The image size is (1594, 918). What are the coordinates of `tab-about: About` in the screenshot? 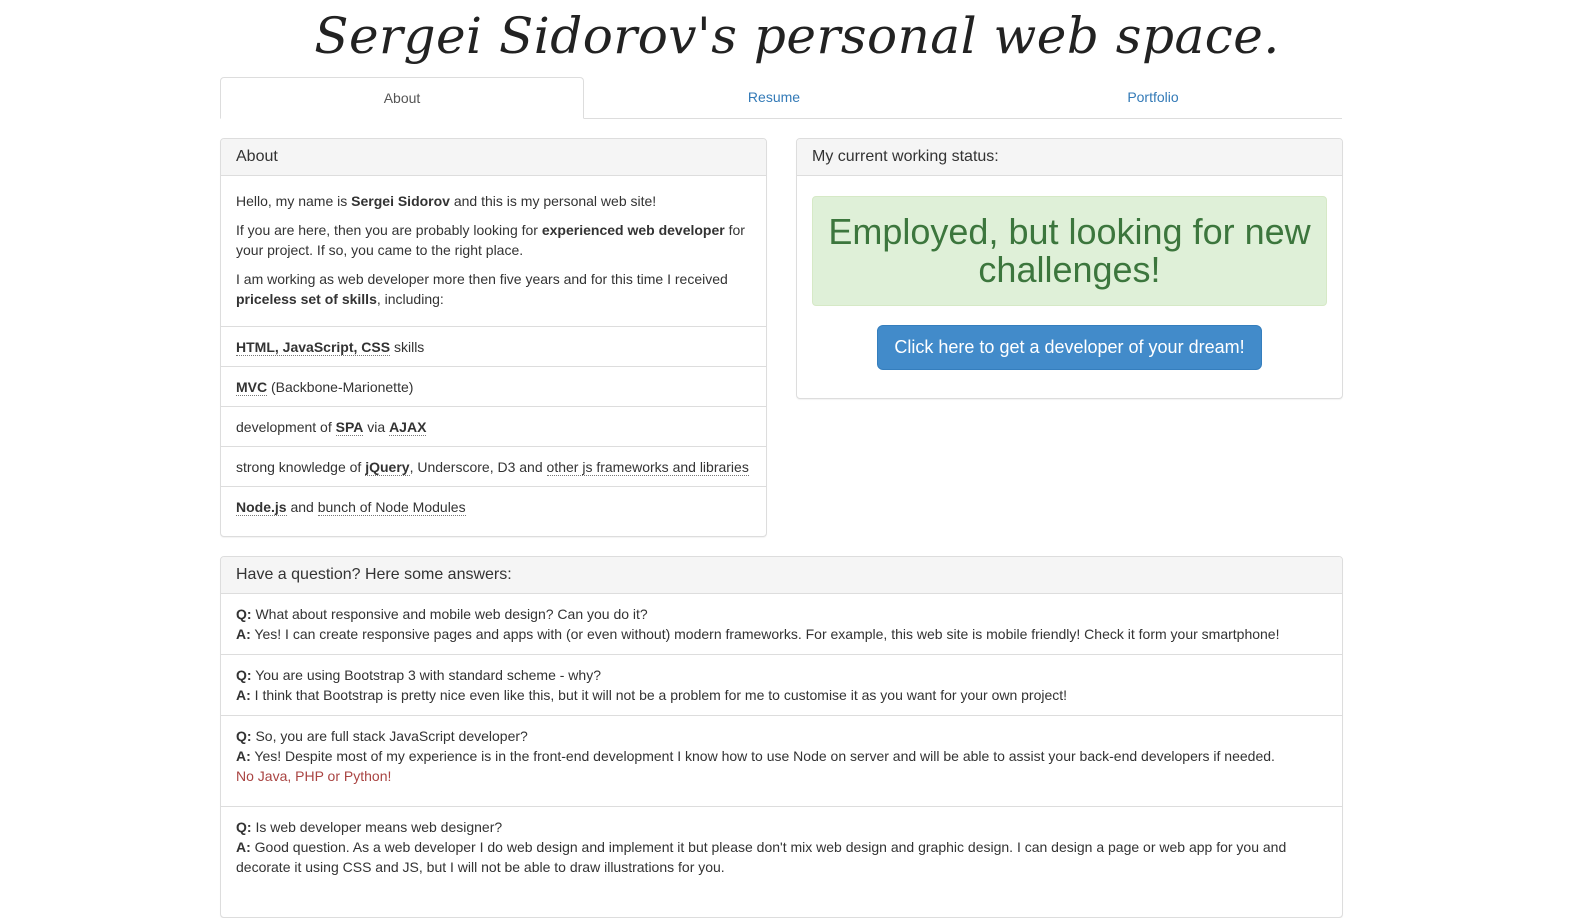 It's located at (402, 98).